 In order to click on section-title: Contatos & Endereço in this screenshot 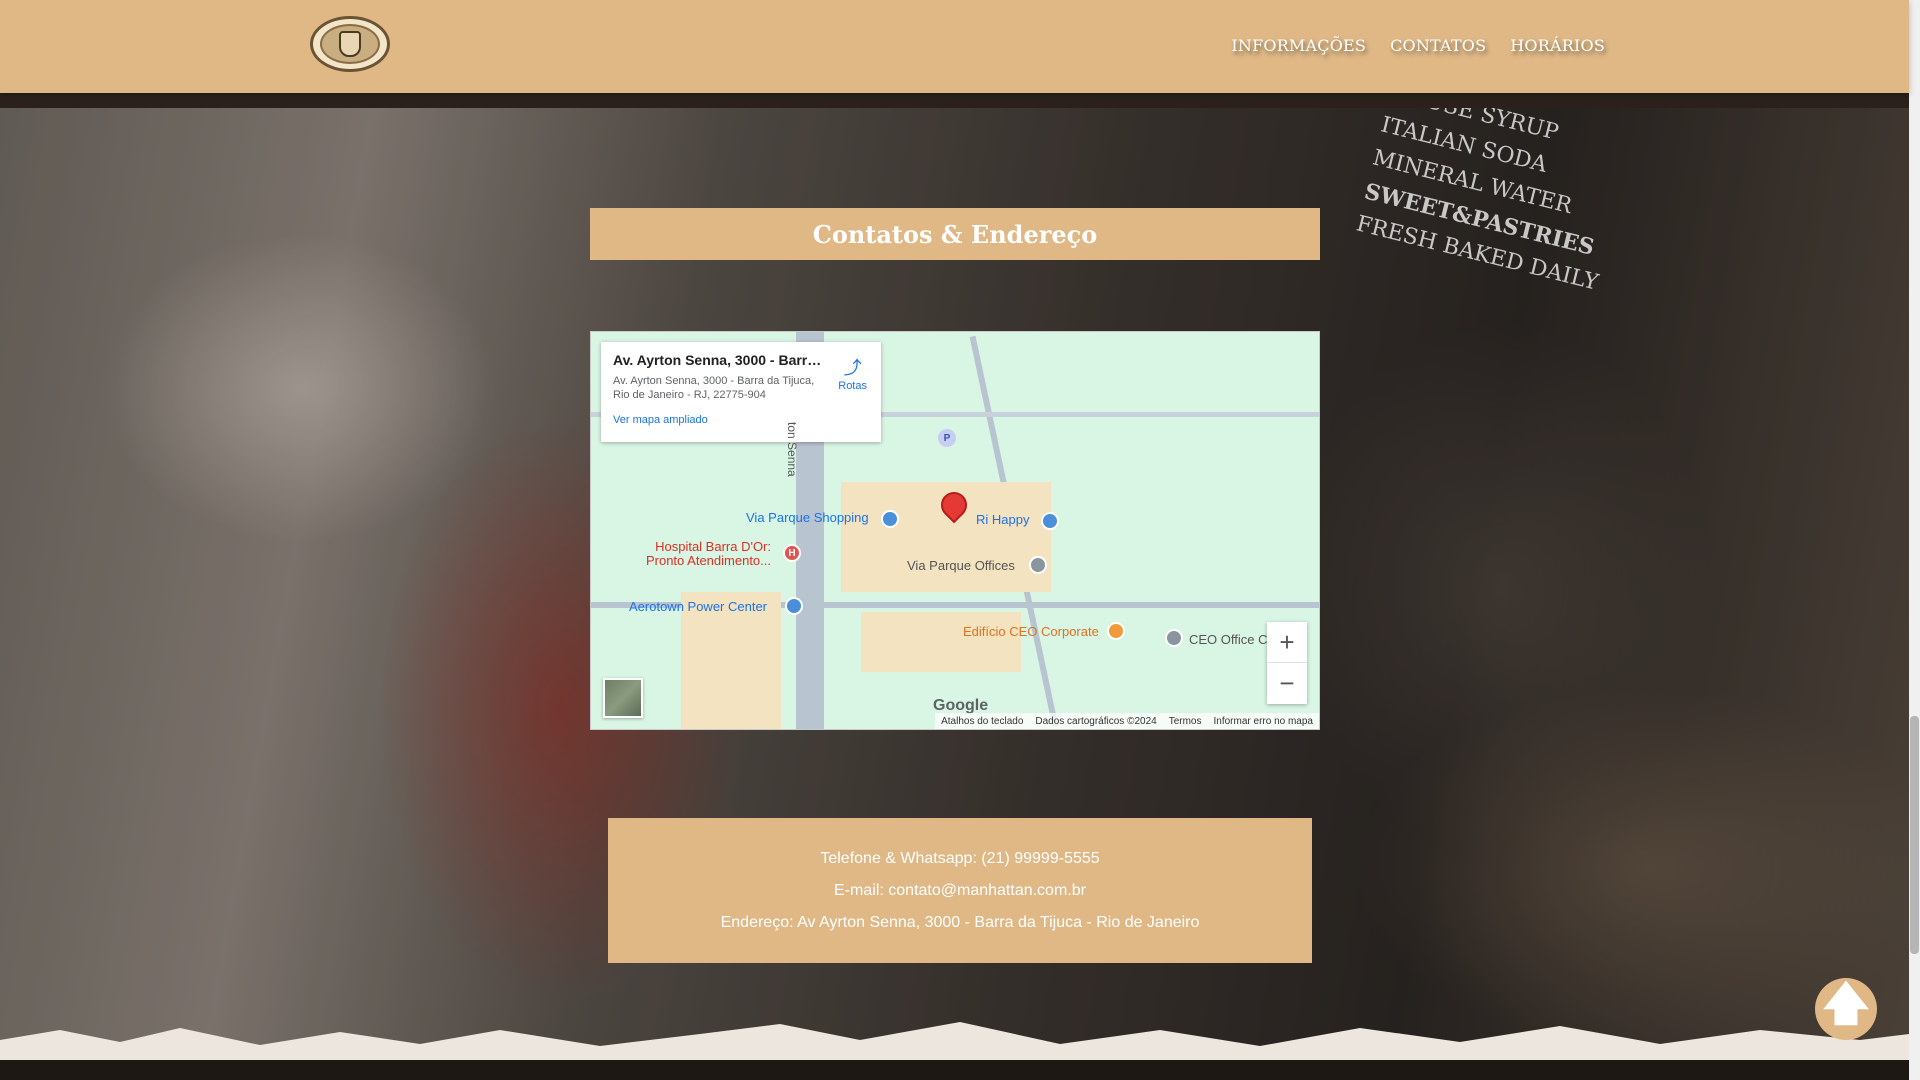, I will do `click(955, 234)`.